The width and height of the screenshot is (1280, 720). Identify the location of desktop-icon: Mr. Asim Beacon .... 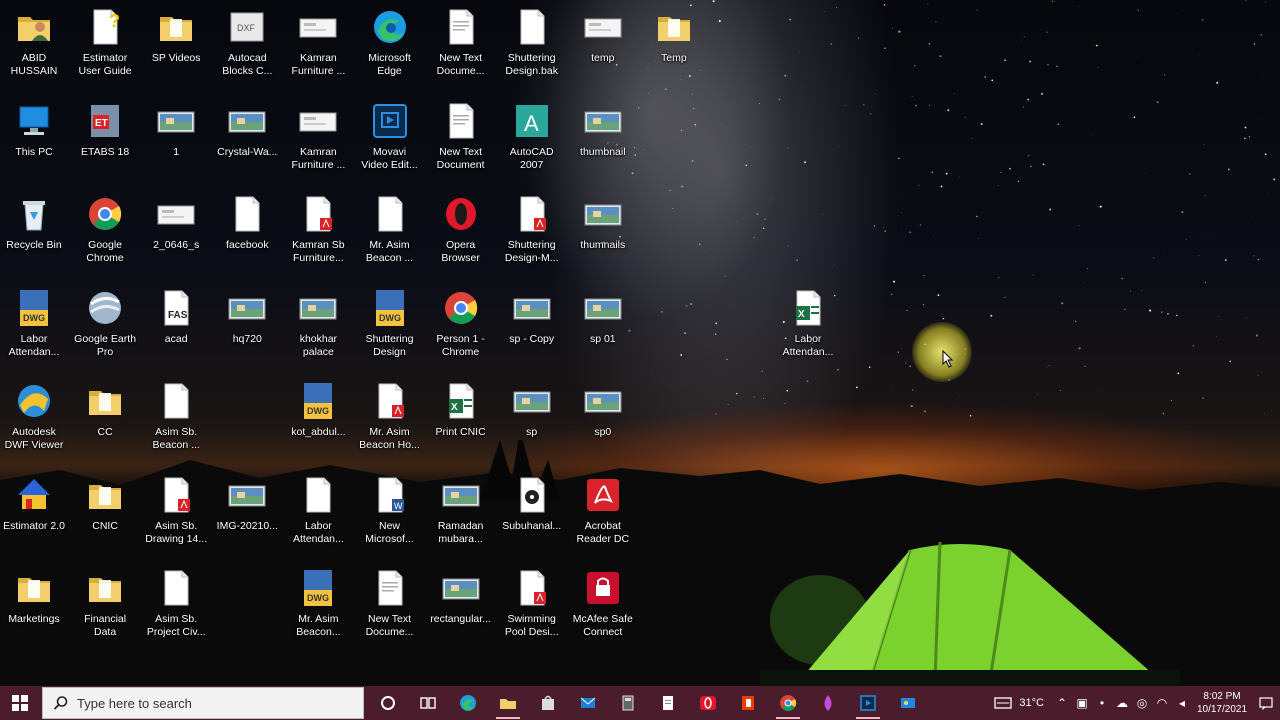
(390, 234).